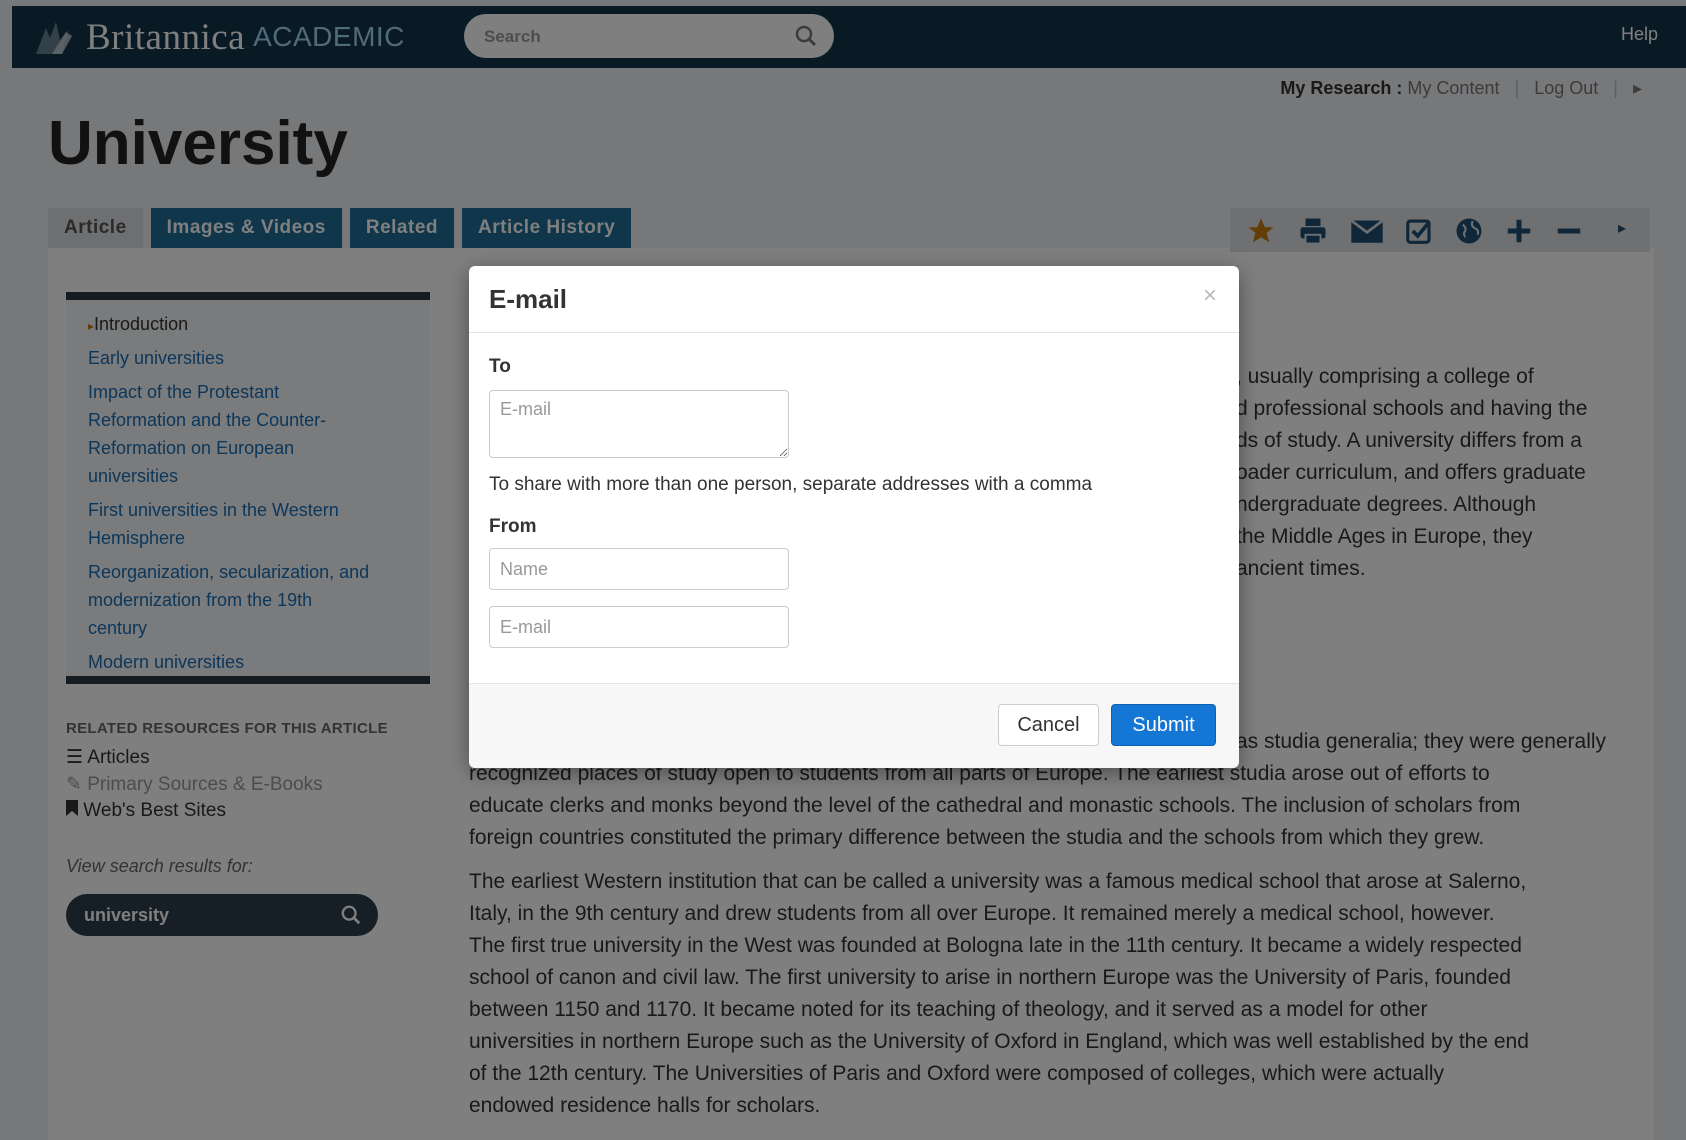  I want to click on from-name-field, so click(639, 569).